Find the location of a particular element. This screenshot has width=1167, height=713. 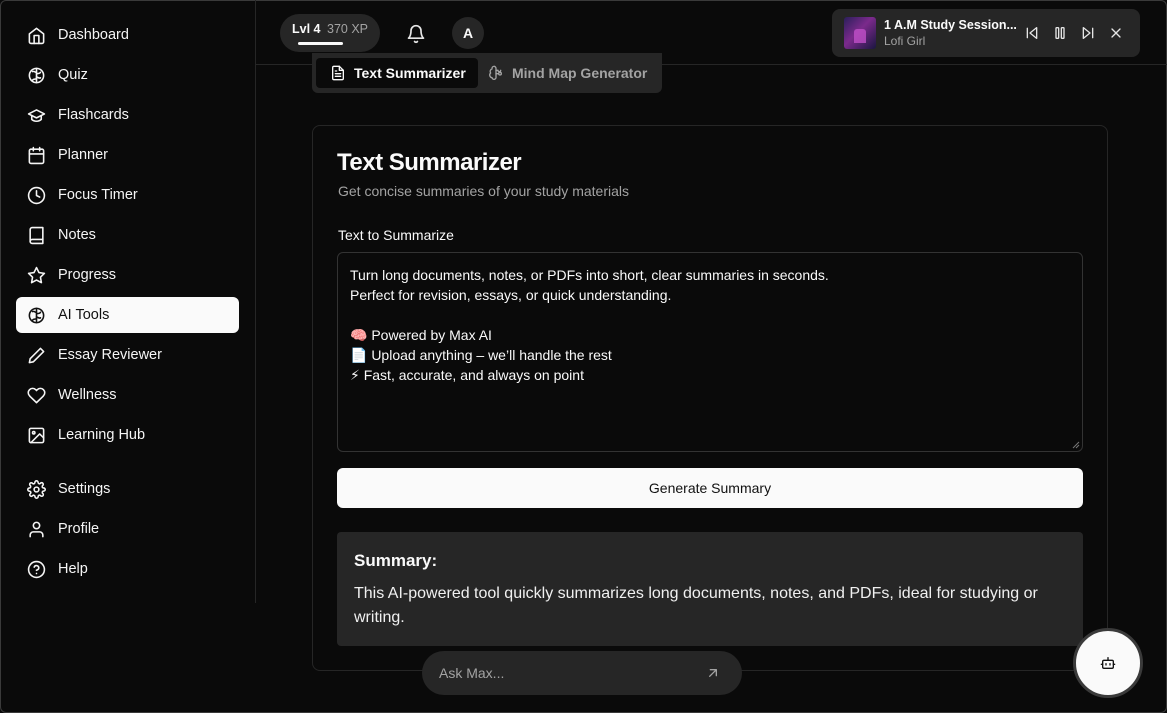

sidebar-item-label: Focus Timer is located at coordinates (98, 195).